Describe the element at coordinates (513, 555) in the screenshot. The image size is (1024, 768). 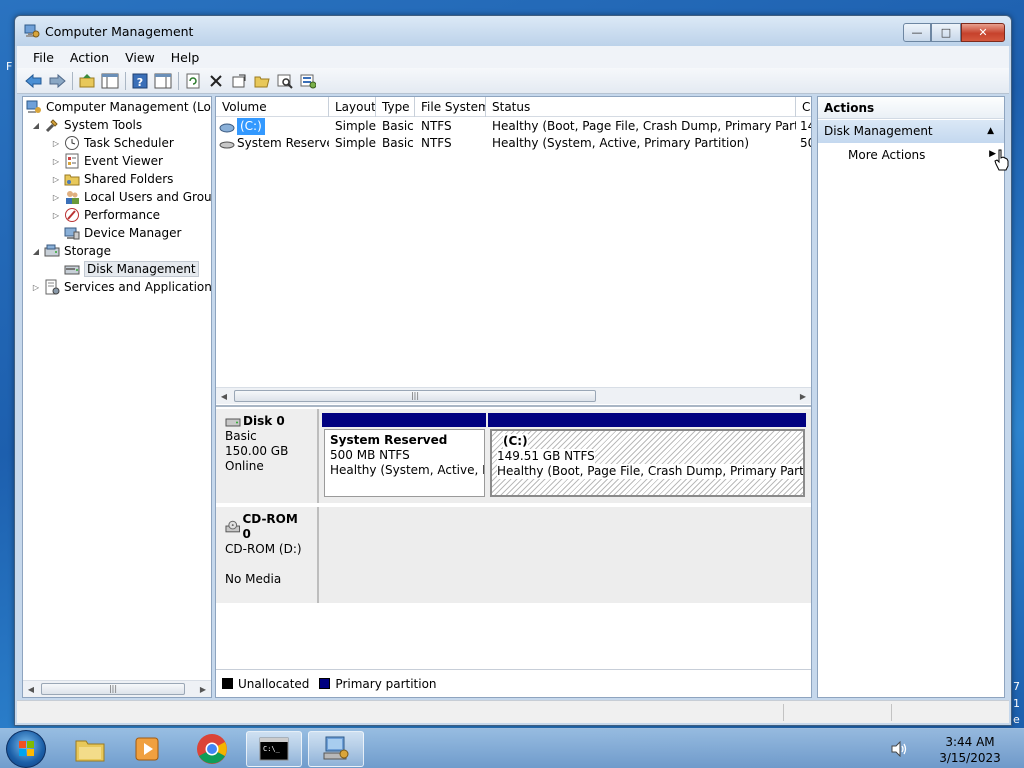
I see `cdrom-0-block: CD-ROM 0 CD-ROM (D:) No Media` at that location.